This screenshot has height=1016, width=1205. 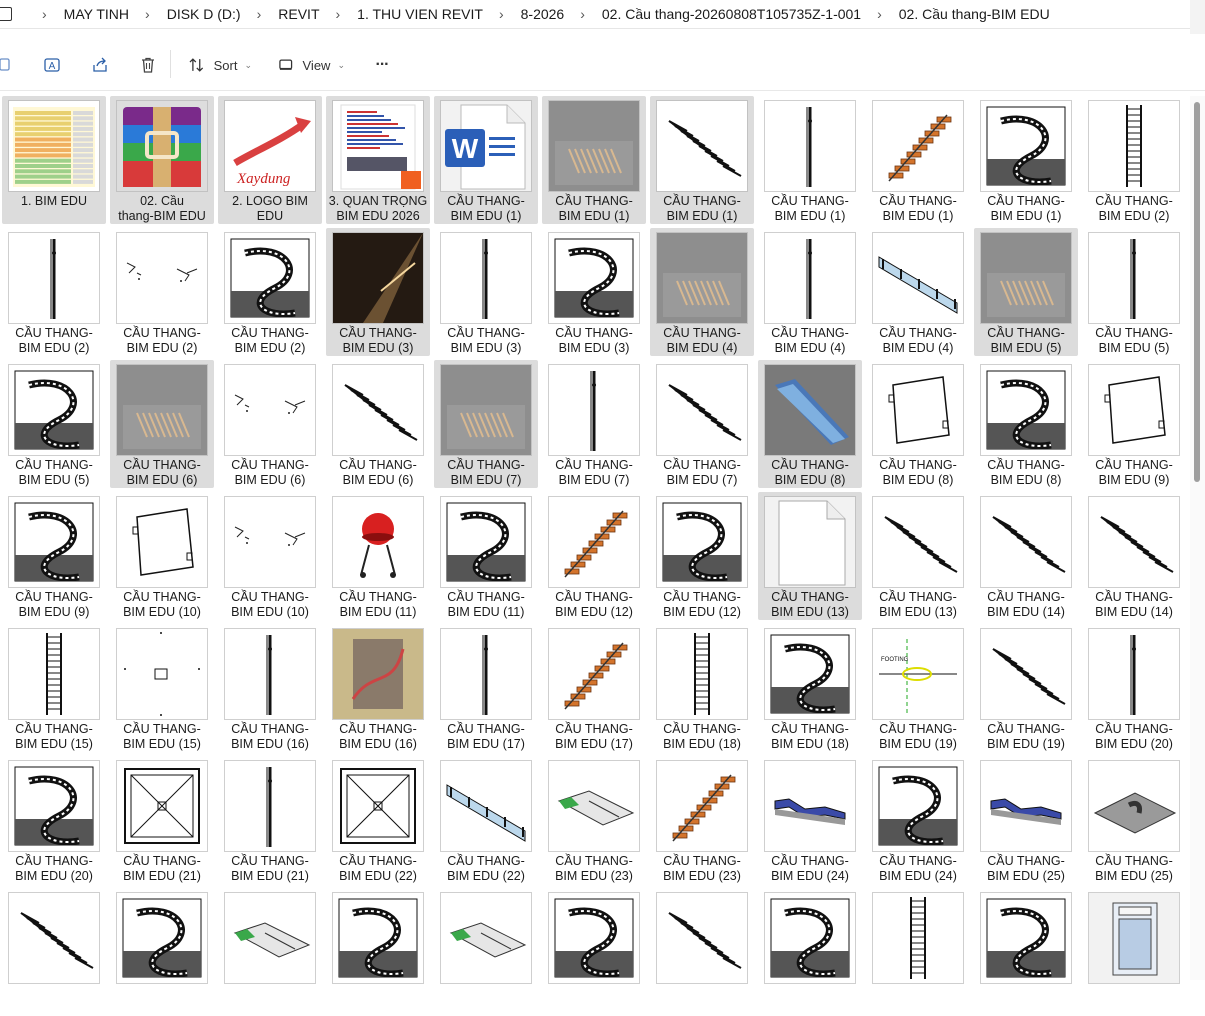 I want to click on breadcrumb-item: › REVIT, so click(x=280, y=14).